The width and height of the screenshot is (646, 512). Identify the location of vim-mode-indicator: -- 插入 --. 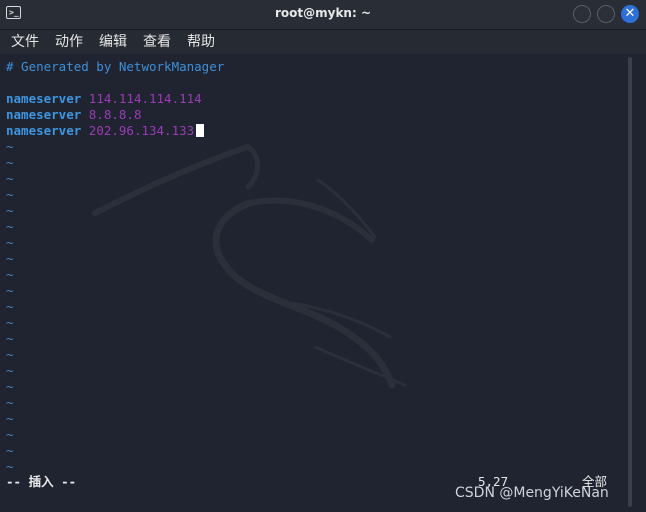
(41, 481).